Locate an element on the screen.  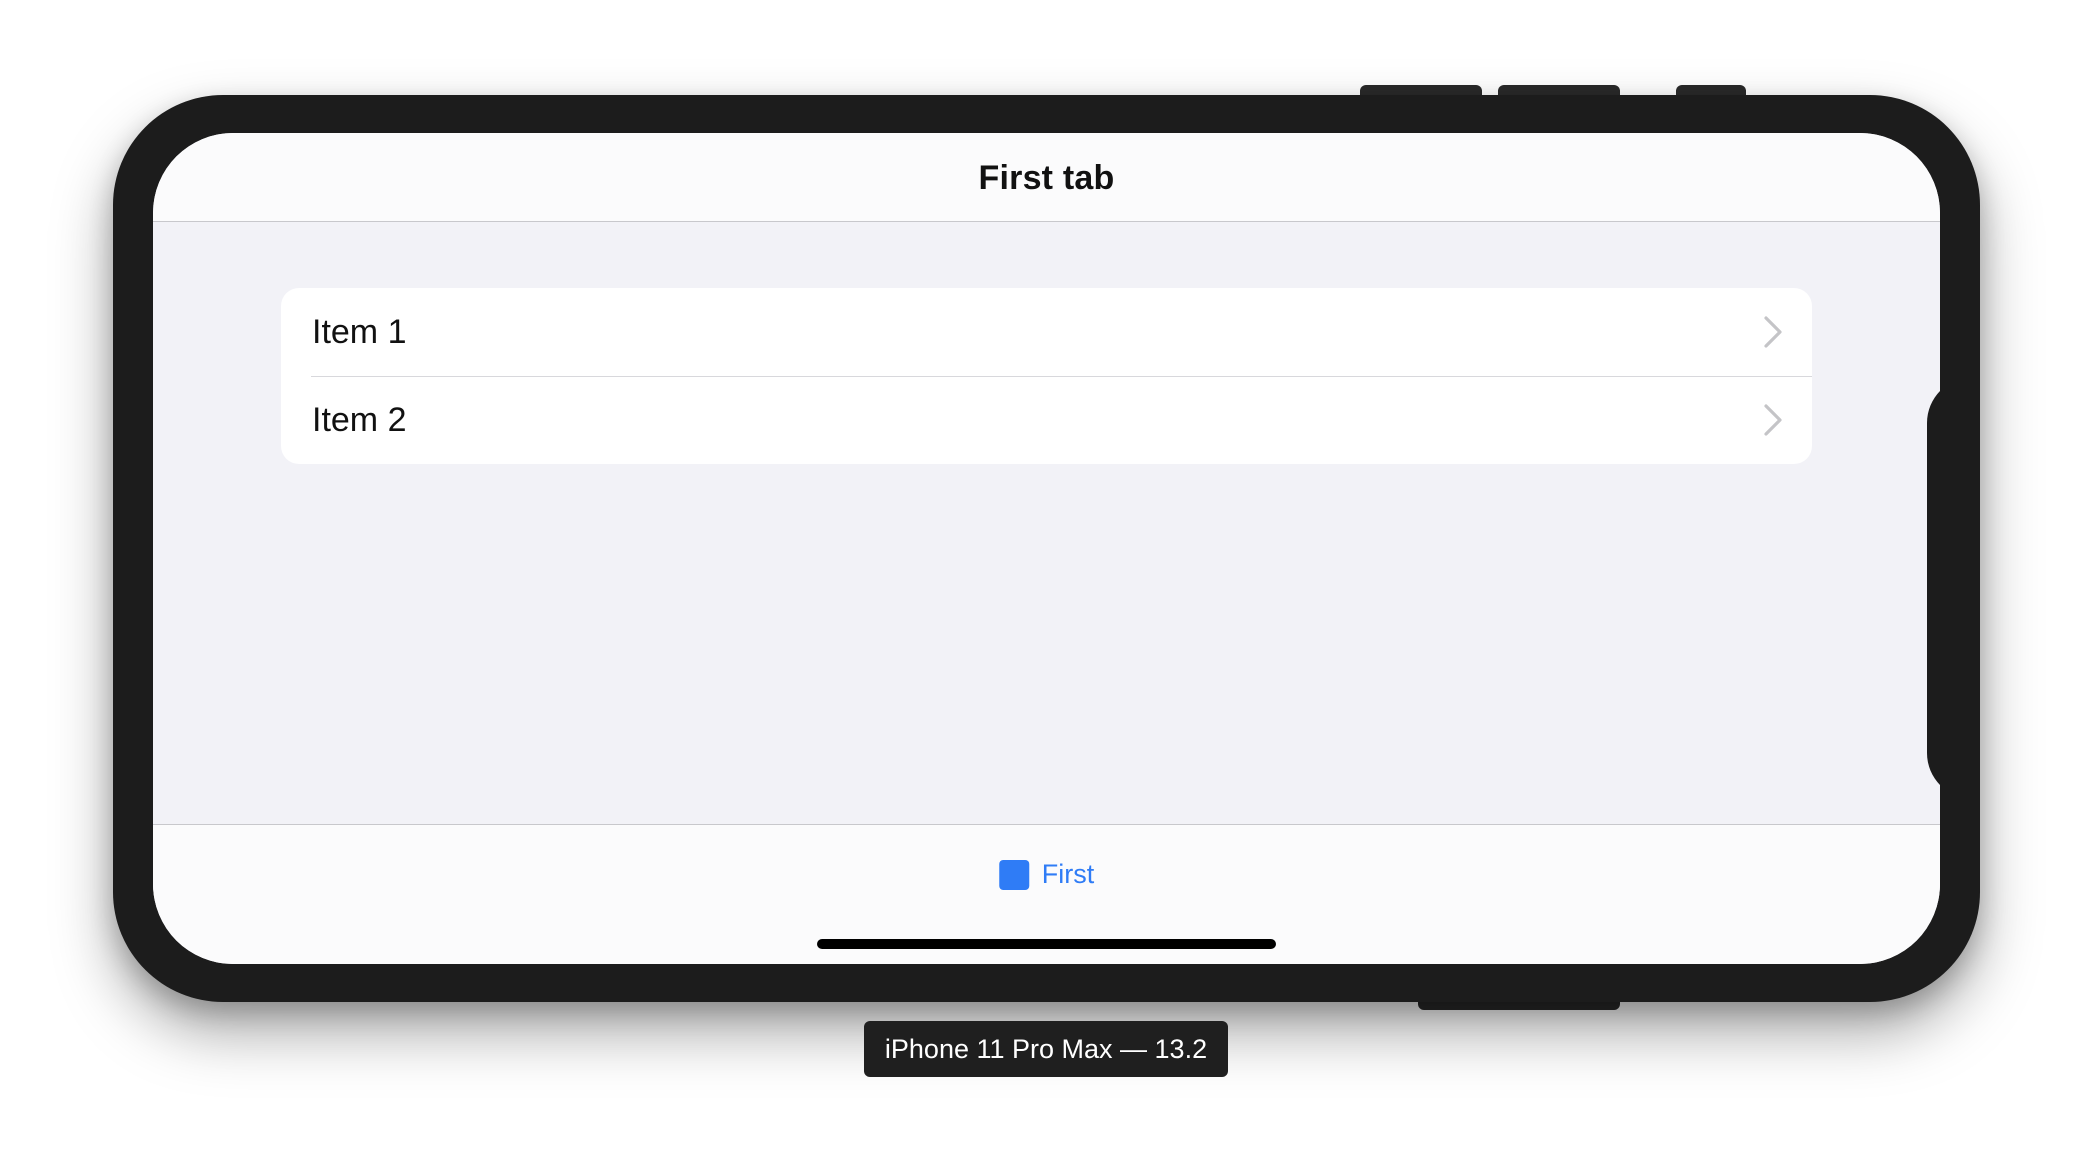
list-item-1: Item 1 is located at coordinates (1046, 332).